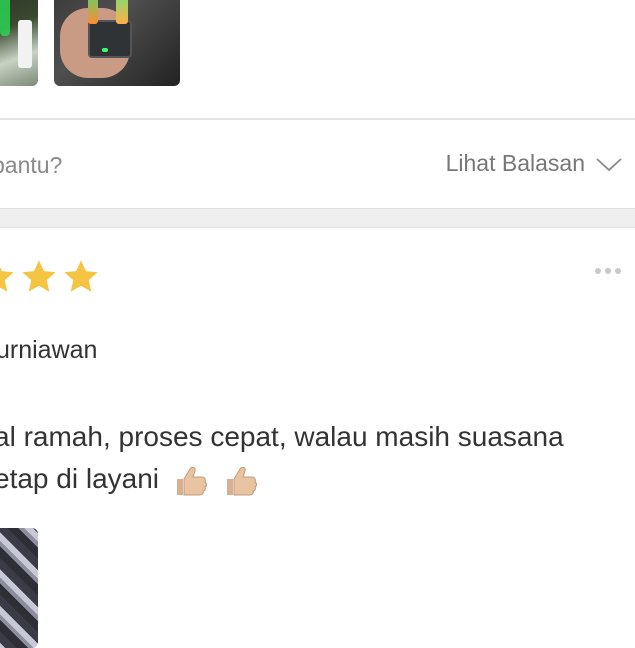  I want to click on helpful-prompt: bantu?, so click(31, 165).